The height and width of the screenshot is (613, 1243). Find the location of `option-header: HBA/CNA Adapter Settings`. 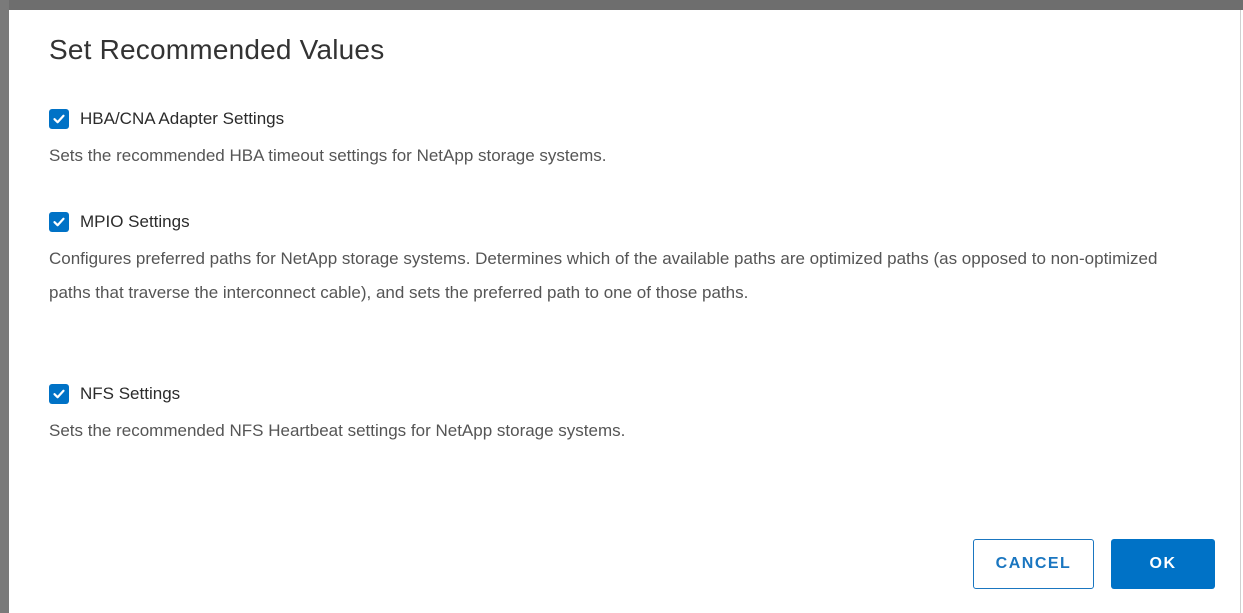

option-header: HBA/CNA Adapter Settings is located at coordinates (624, 119).